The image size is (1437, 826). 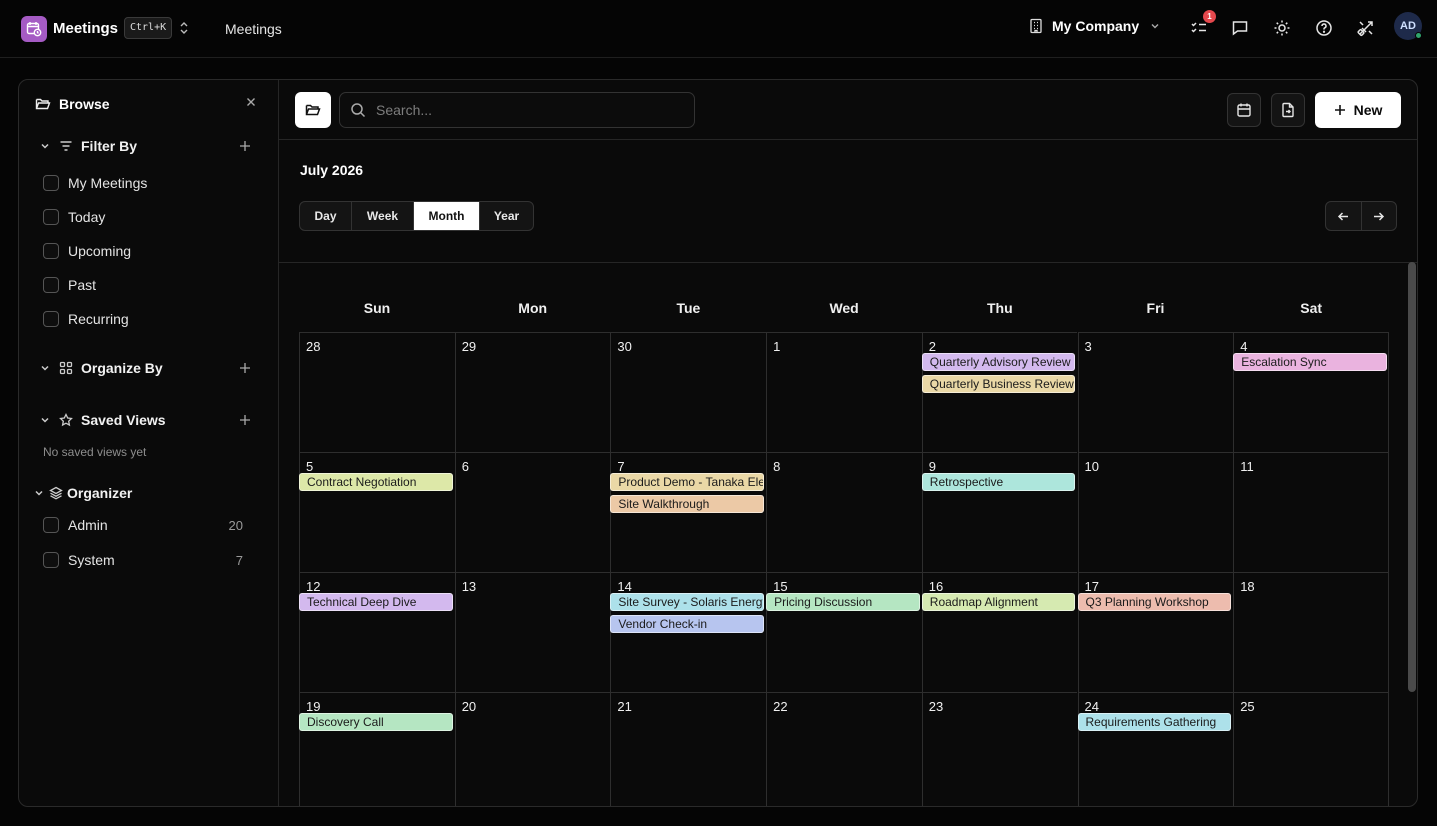 What do you see at coordinates (998, 602) in the screenshot?
I see `calendar-event: Roadmap Alignment` at bounding box center [998, 602].